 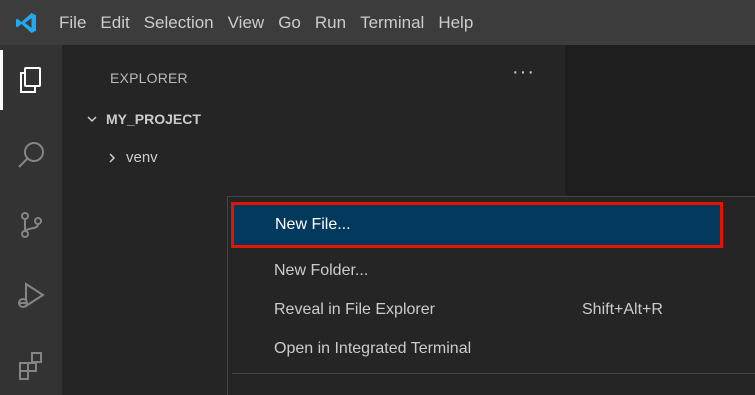 What do you see at coordinates (622, 309) in the screenshot?
I see `menu-item-shortcut: Shift+Alt+R` at bounding box center [622, 309].